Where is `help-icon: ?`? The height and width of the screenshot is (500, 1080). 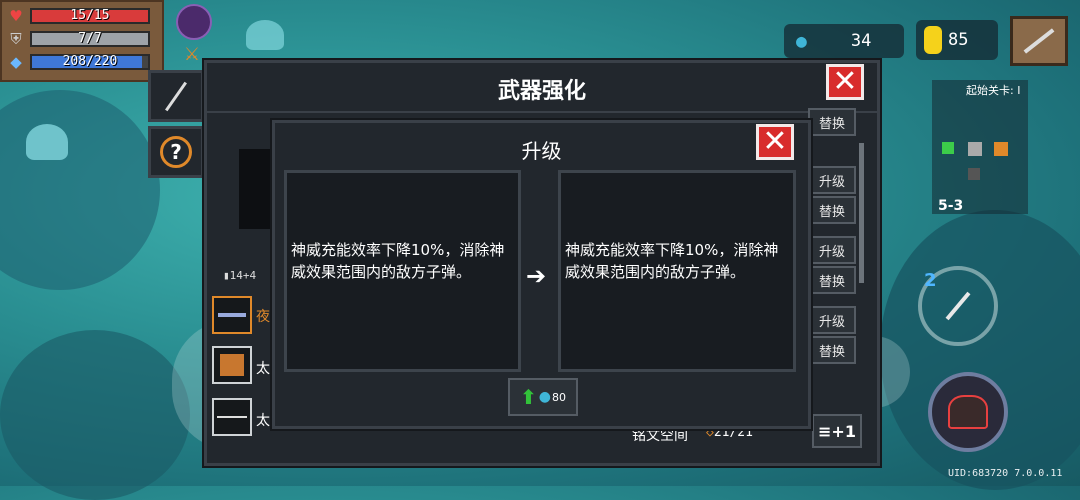 help-icon: ? is located at coordinates (176, 152).